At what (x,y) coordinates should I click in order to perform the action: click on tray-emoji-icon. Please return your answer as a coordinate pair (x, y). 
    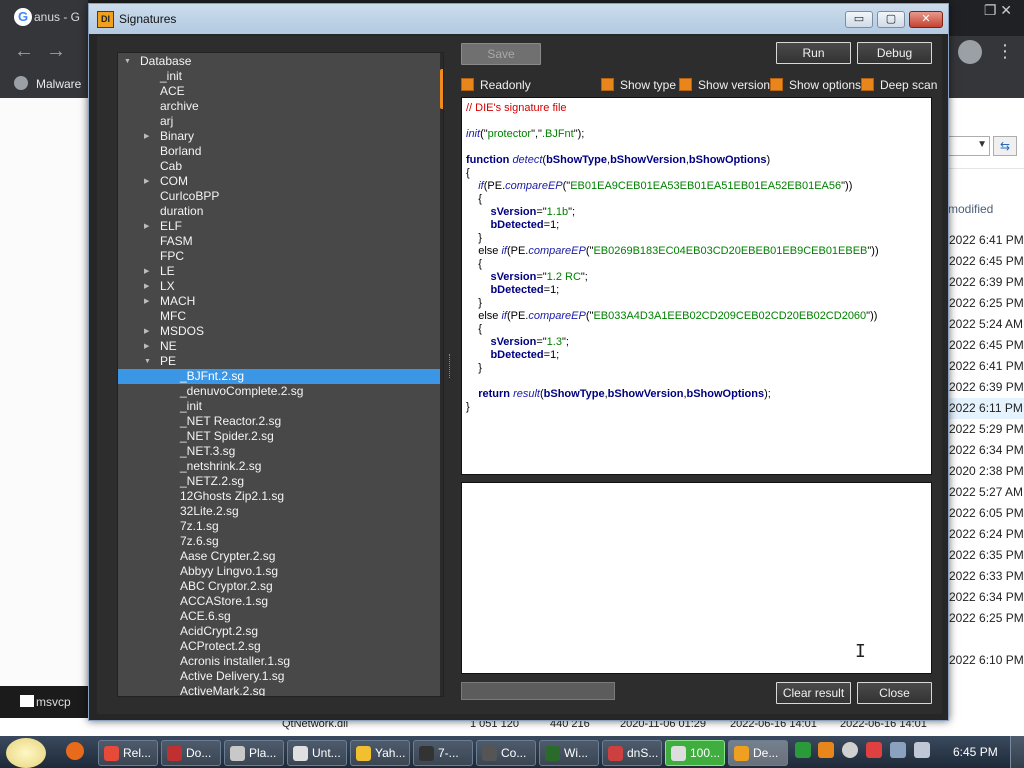
    Looking at the image, I should click on (850, 750).